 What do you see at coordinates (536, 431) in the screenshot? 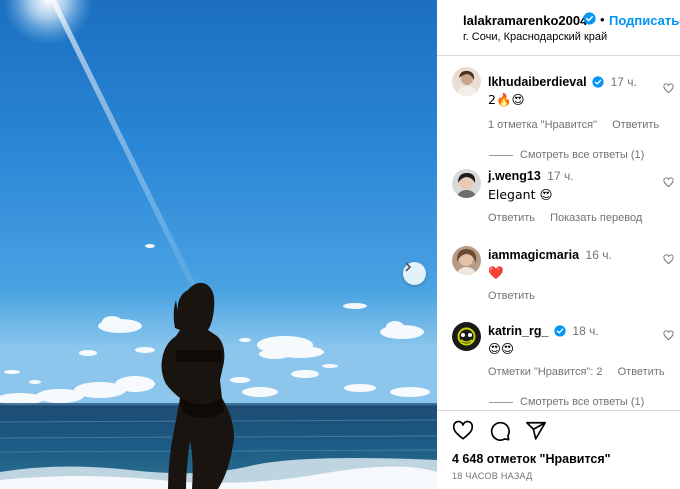
I see `share-icon` at bounding box center [536, 431].